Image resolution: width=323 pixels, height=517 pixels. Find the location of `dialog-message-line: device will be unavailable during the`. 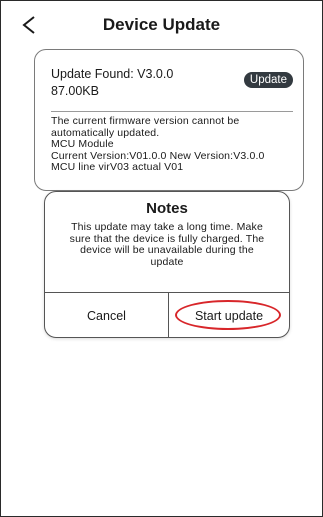

dialog-message-line: device will be unavailable during the is located at coordinates (167, 250).